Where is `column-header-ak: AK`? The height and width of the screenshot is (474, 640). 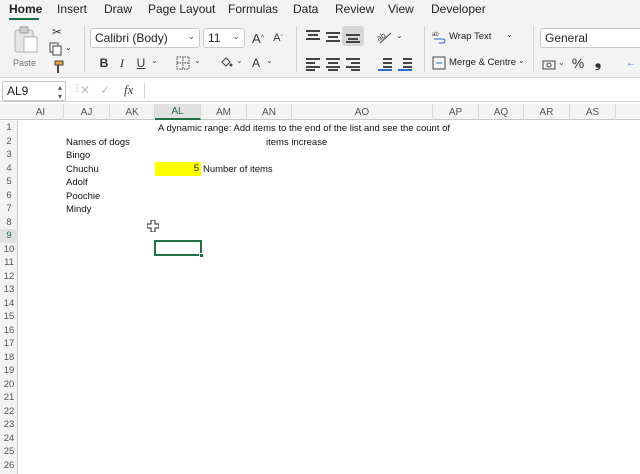 column-header-ak: AK is located at coordinates (132, 112).